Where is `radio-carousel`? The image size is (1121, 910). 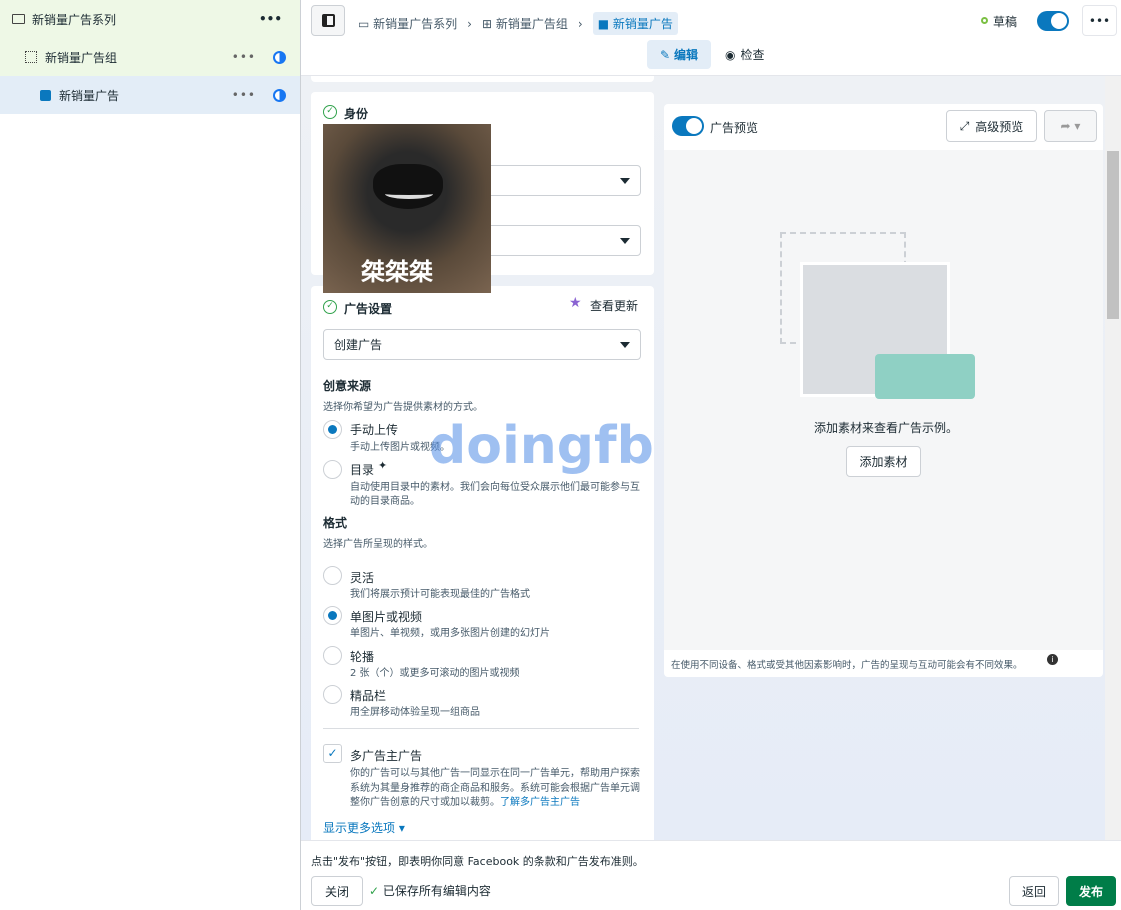
radio-carousel is located at coordinates (332, 655).